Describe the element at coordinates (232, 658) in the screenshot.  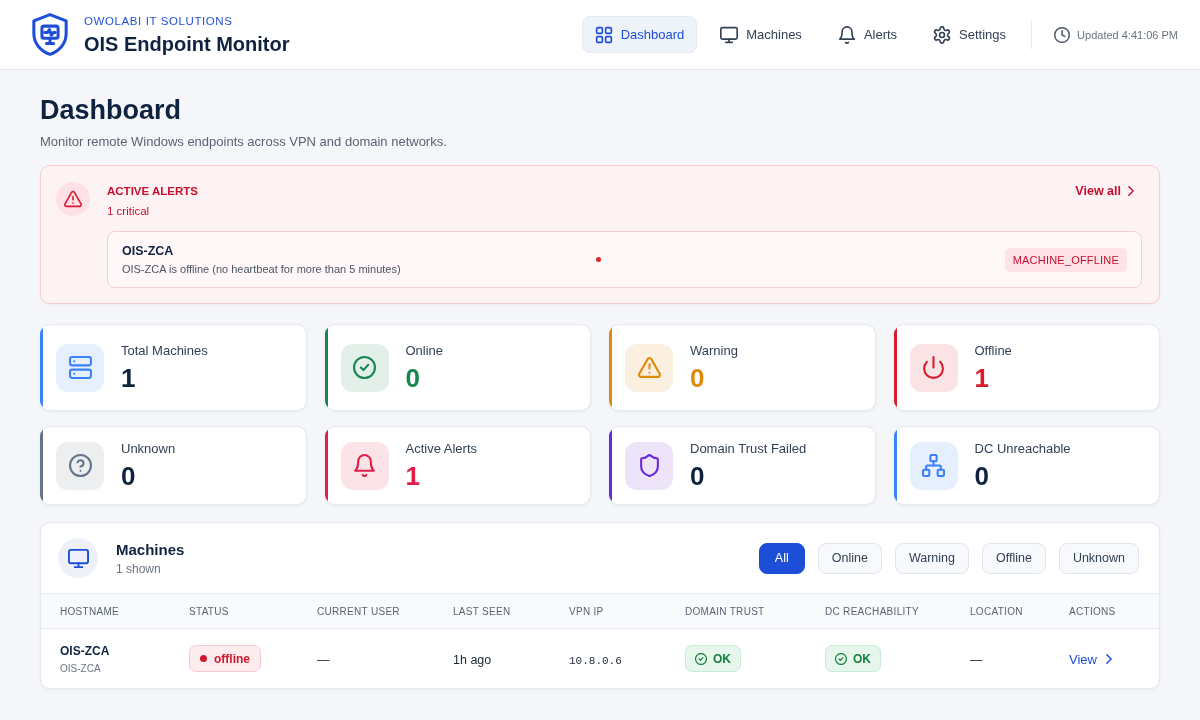
I see `status-label: offline` at that location.